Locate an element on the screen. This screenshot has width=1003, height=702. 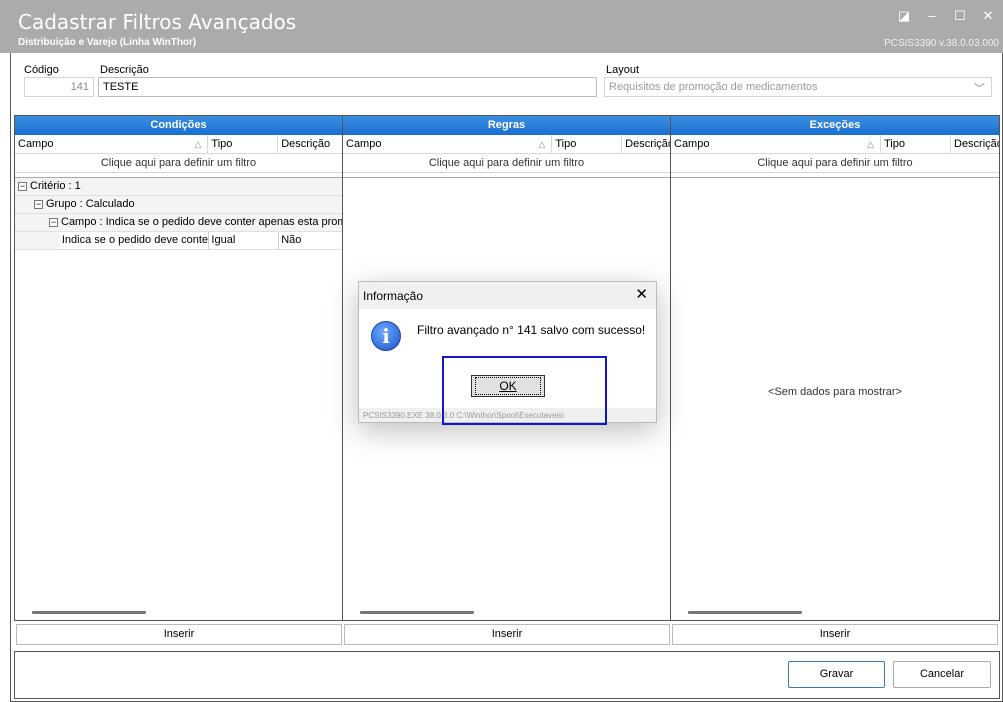
regras-columns: Campo △ Tipo Descrição is located at coordinates (506, 144).